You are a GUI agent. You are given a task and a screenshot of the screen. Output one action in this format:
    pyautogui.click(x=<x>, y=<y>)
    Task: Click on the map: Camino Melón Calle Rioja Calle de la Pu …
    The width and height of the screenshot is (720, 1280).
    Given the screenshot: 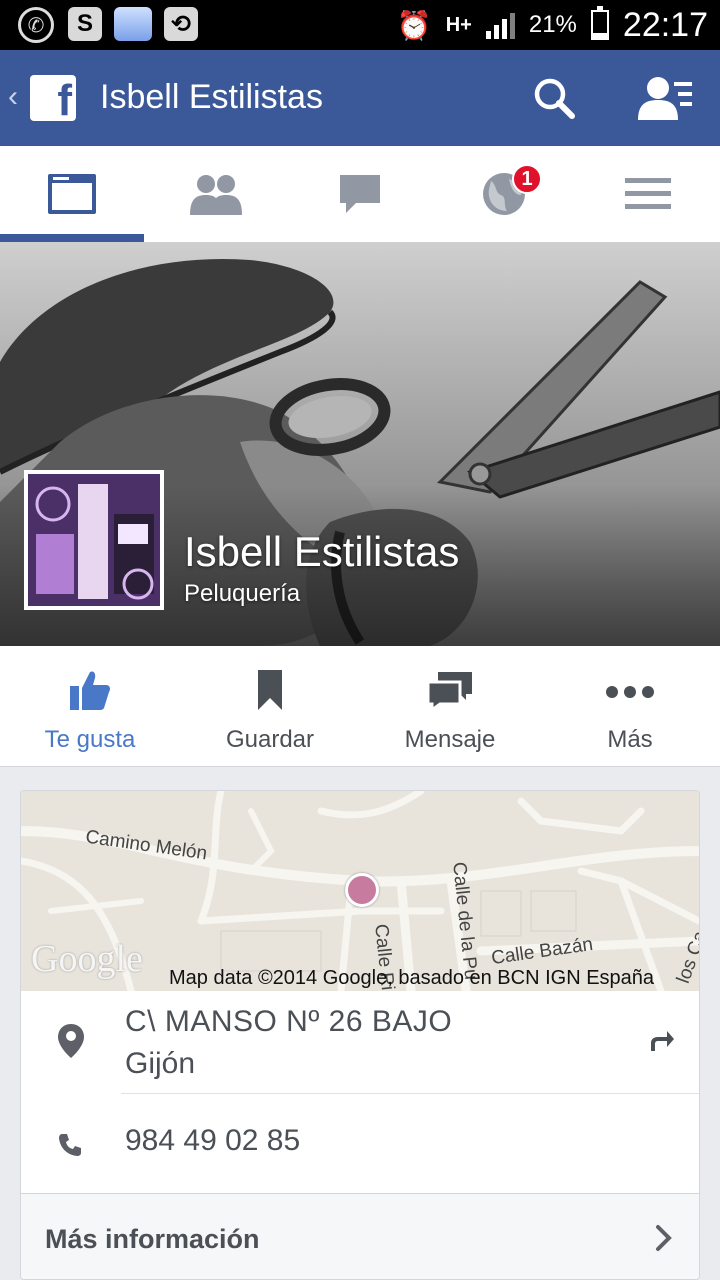 What is the action you would take?
    pyautogui.click(x=360, y=891)
    